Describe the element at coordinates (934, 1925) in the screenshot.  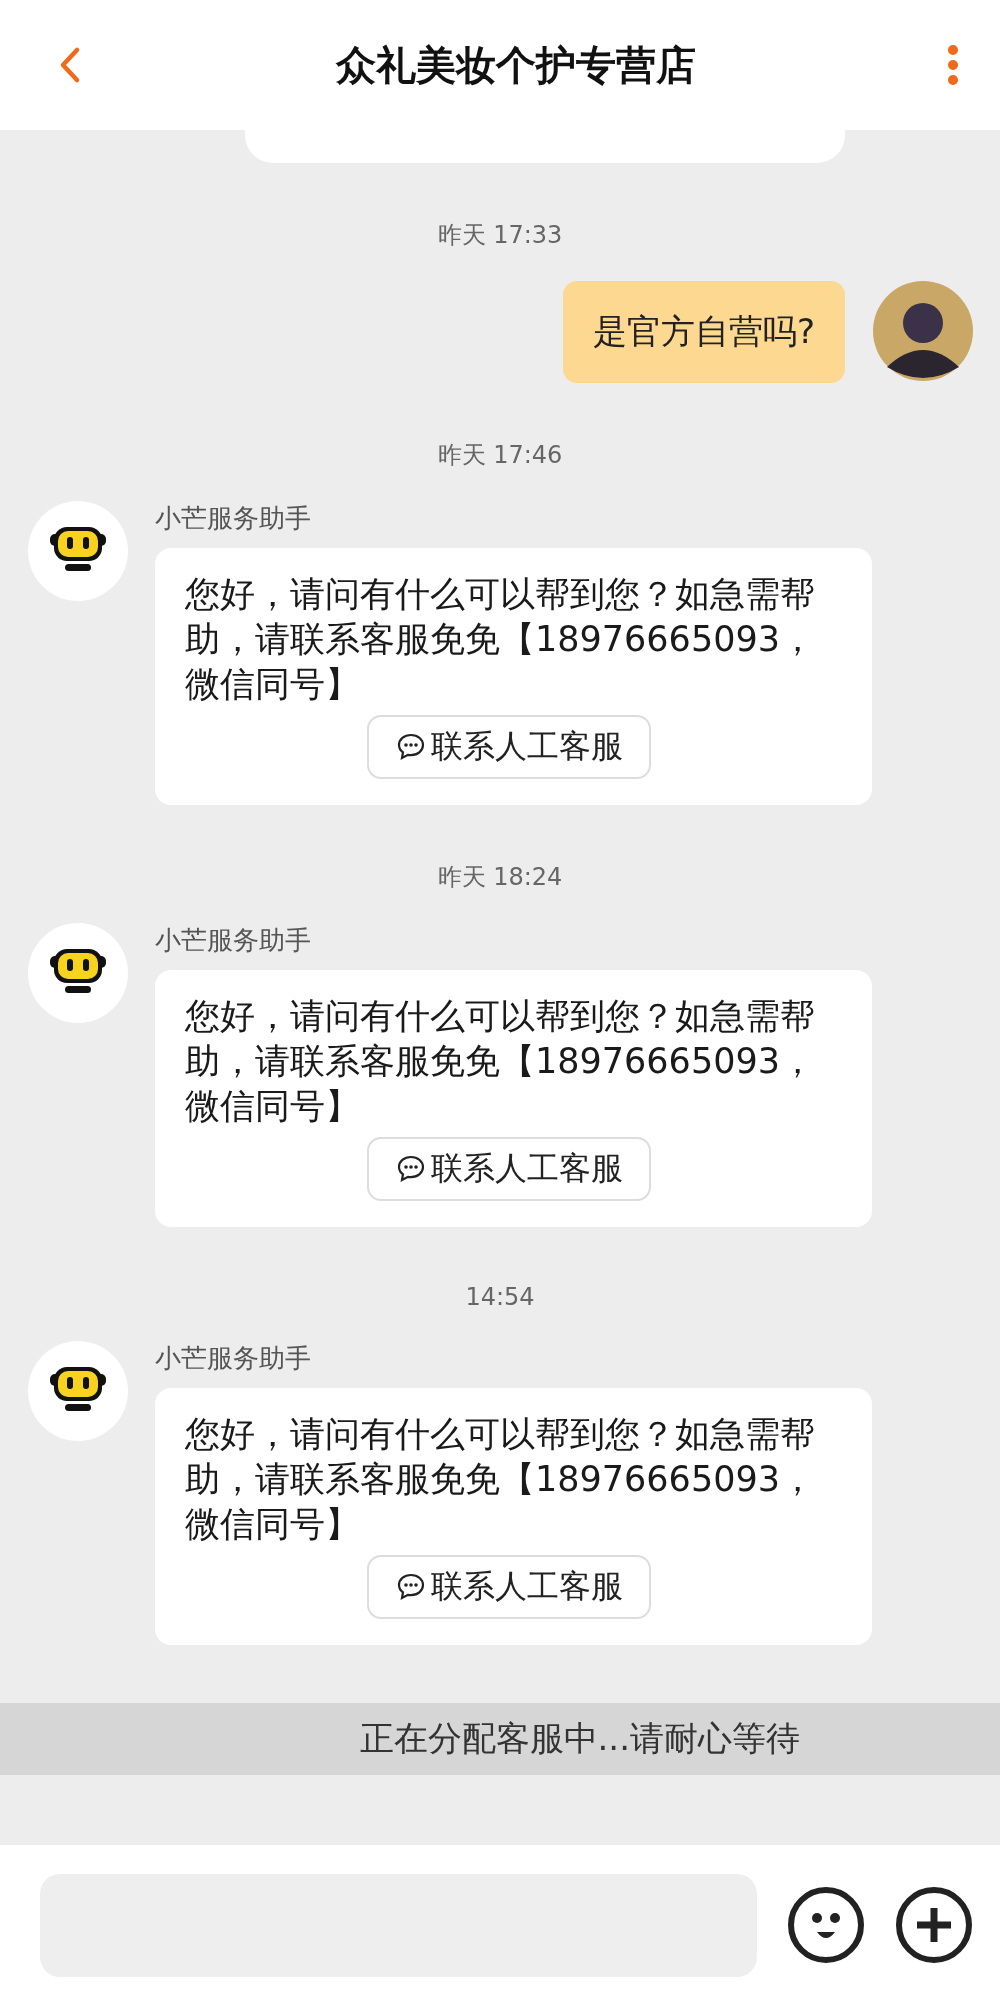
I see `add-icon` at that location.